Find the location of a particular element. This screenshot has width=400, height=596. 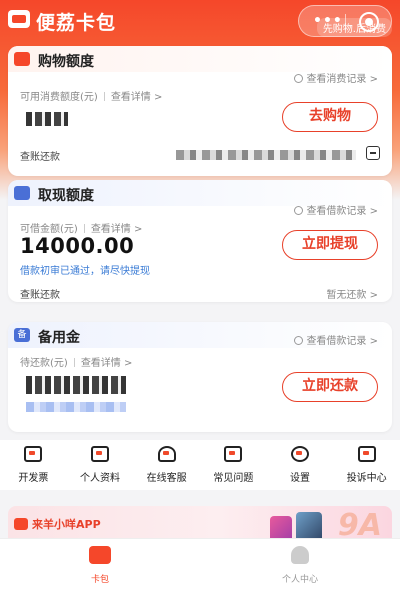

redacted-repayment-note is located at coordinates (76, 407).